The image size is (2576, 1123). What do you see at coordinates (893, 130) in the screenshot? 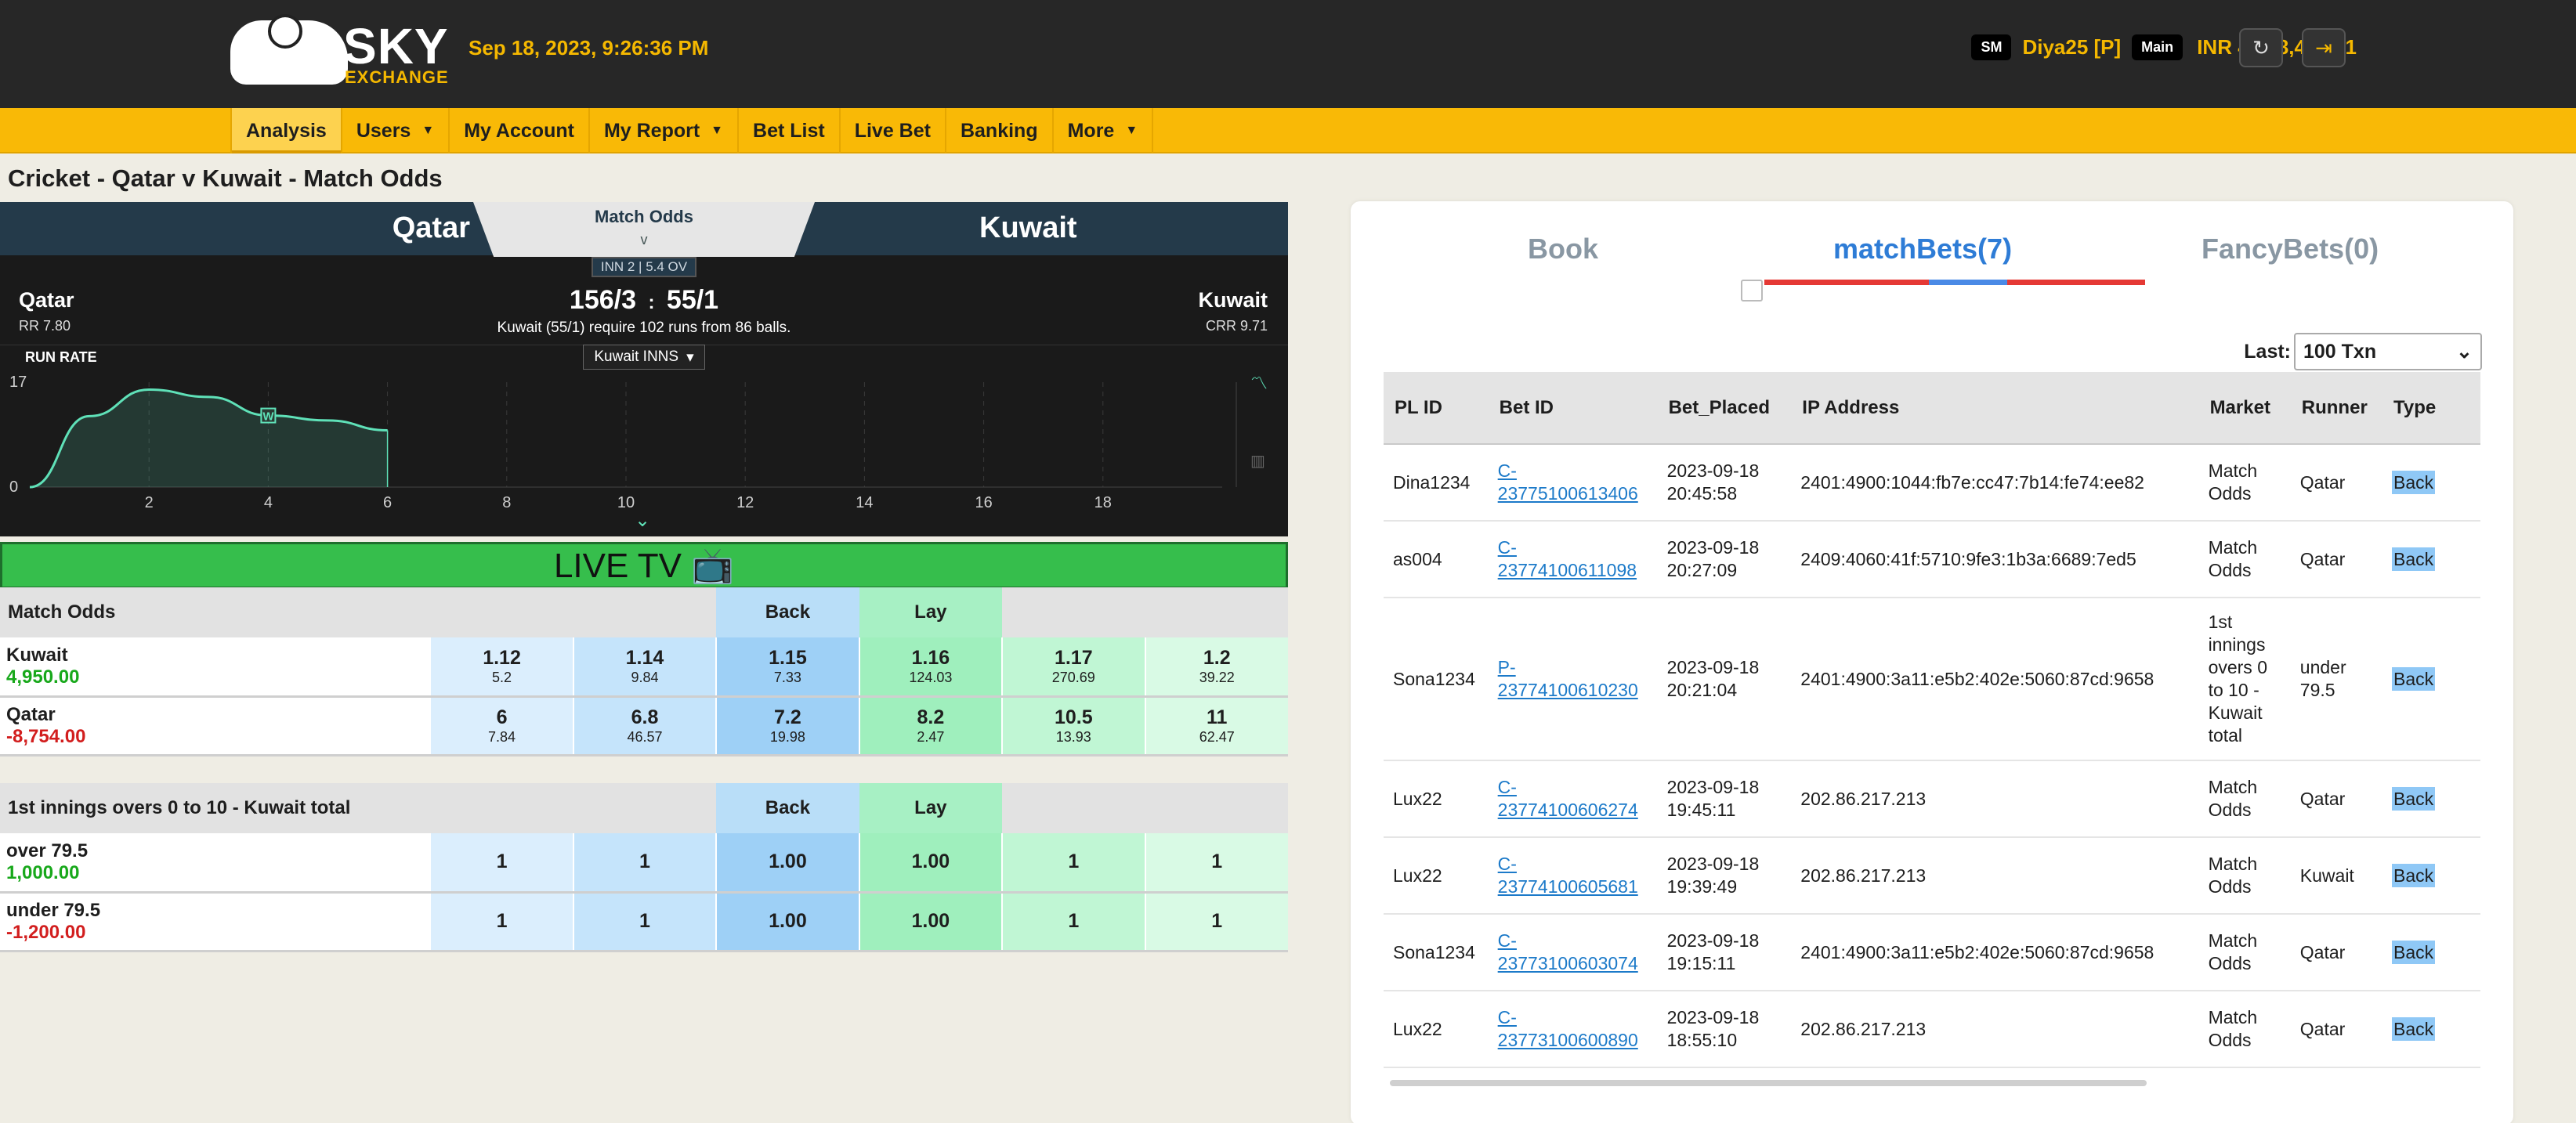
I see `menu-item-live-bet: Live Bet` at bounding box center [893, 130].